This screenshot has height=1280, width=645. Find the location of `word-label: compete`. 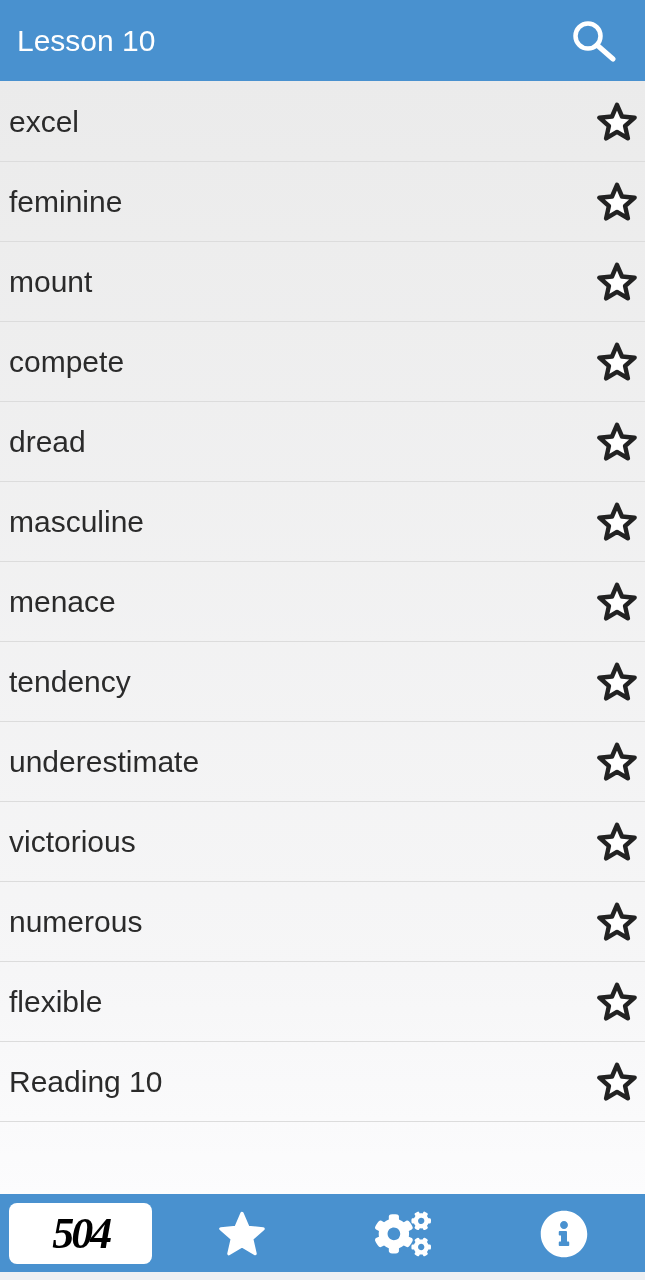

word-label: compete is located at coordinates (67, 361).